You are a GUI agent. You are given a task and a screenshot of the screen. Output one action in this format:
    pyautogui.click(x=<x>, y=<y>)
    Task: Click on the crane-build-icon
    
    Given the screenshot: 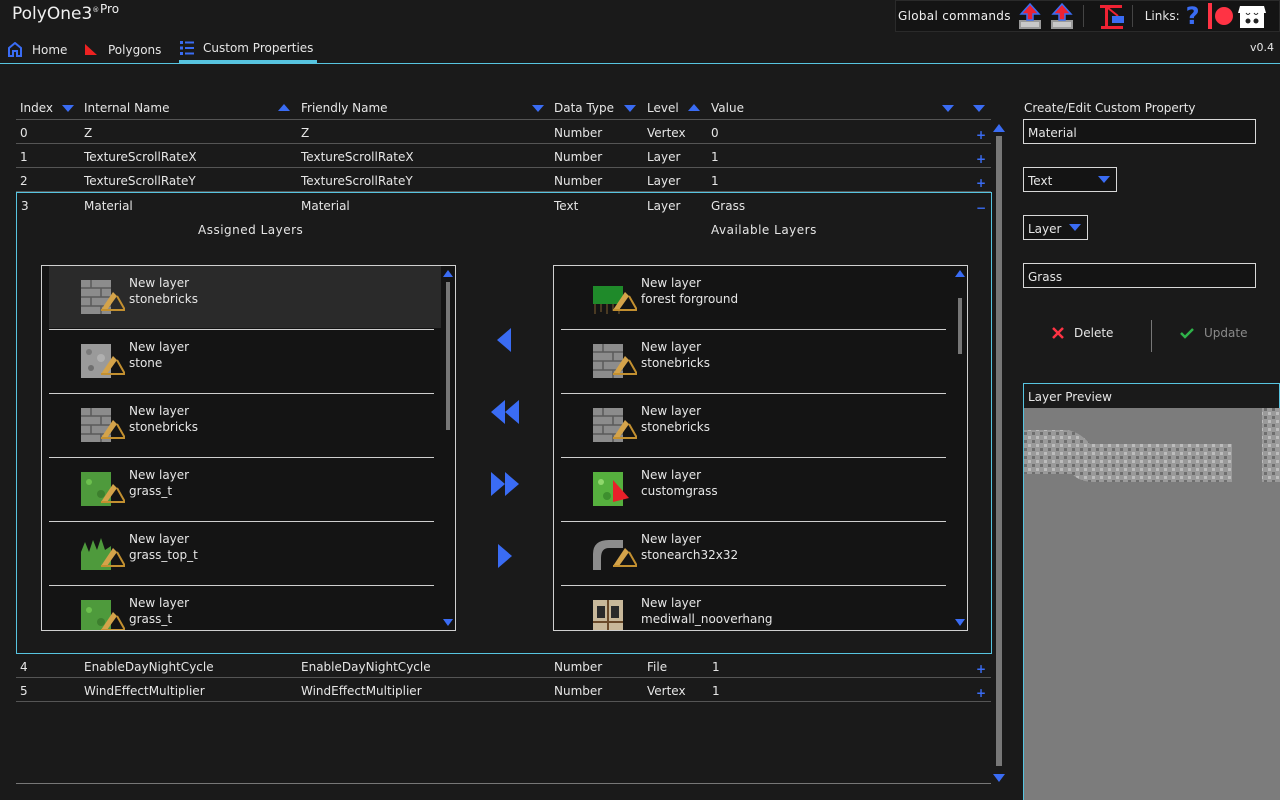 What is the action you would take?
    pyautogui.click(x=1111, y=16)
    